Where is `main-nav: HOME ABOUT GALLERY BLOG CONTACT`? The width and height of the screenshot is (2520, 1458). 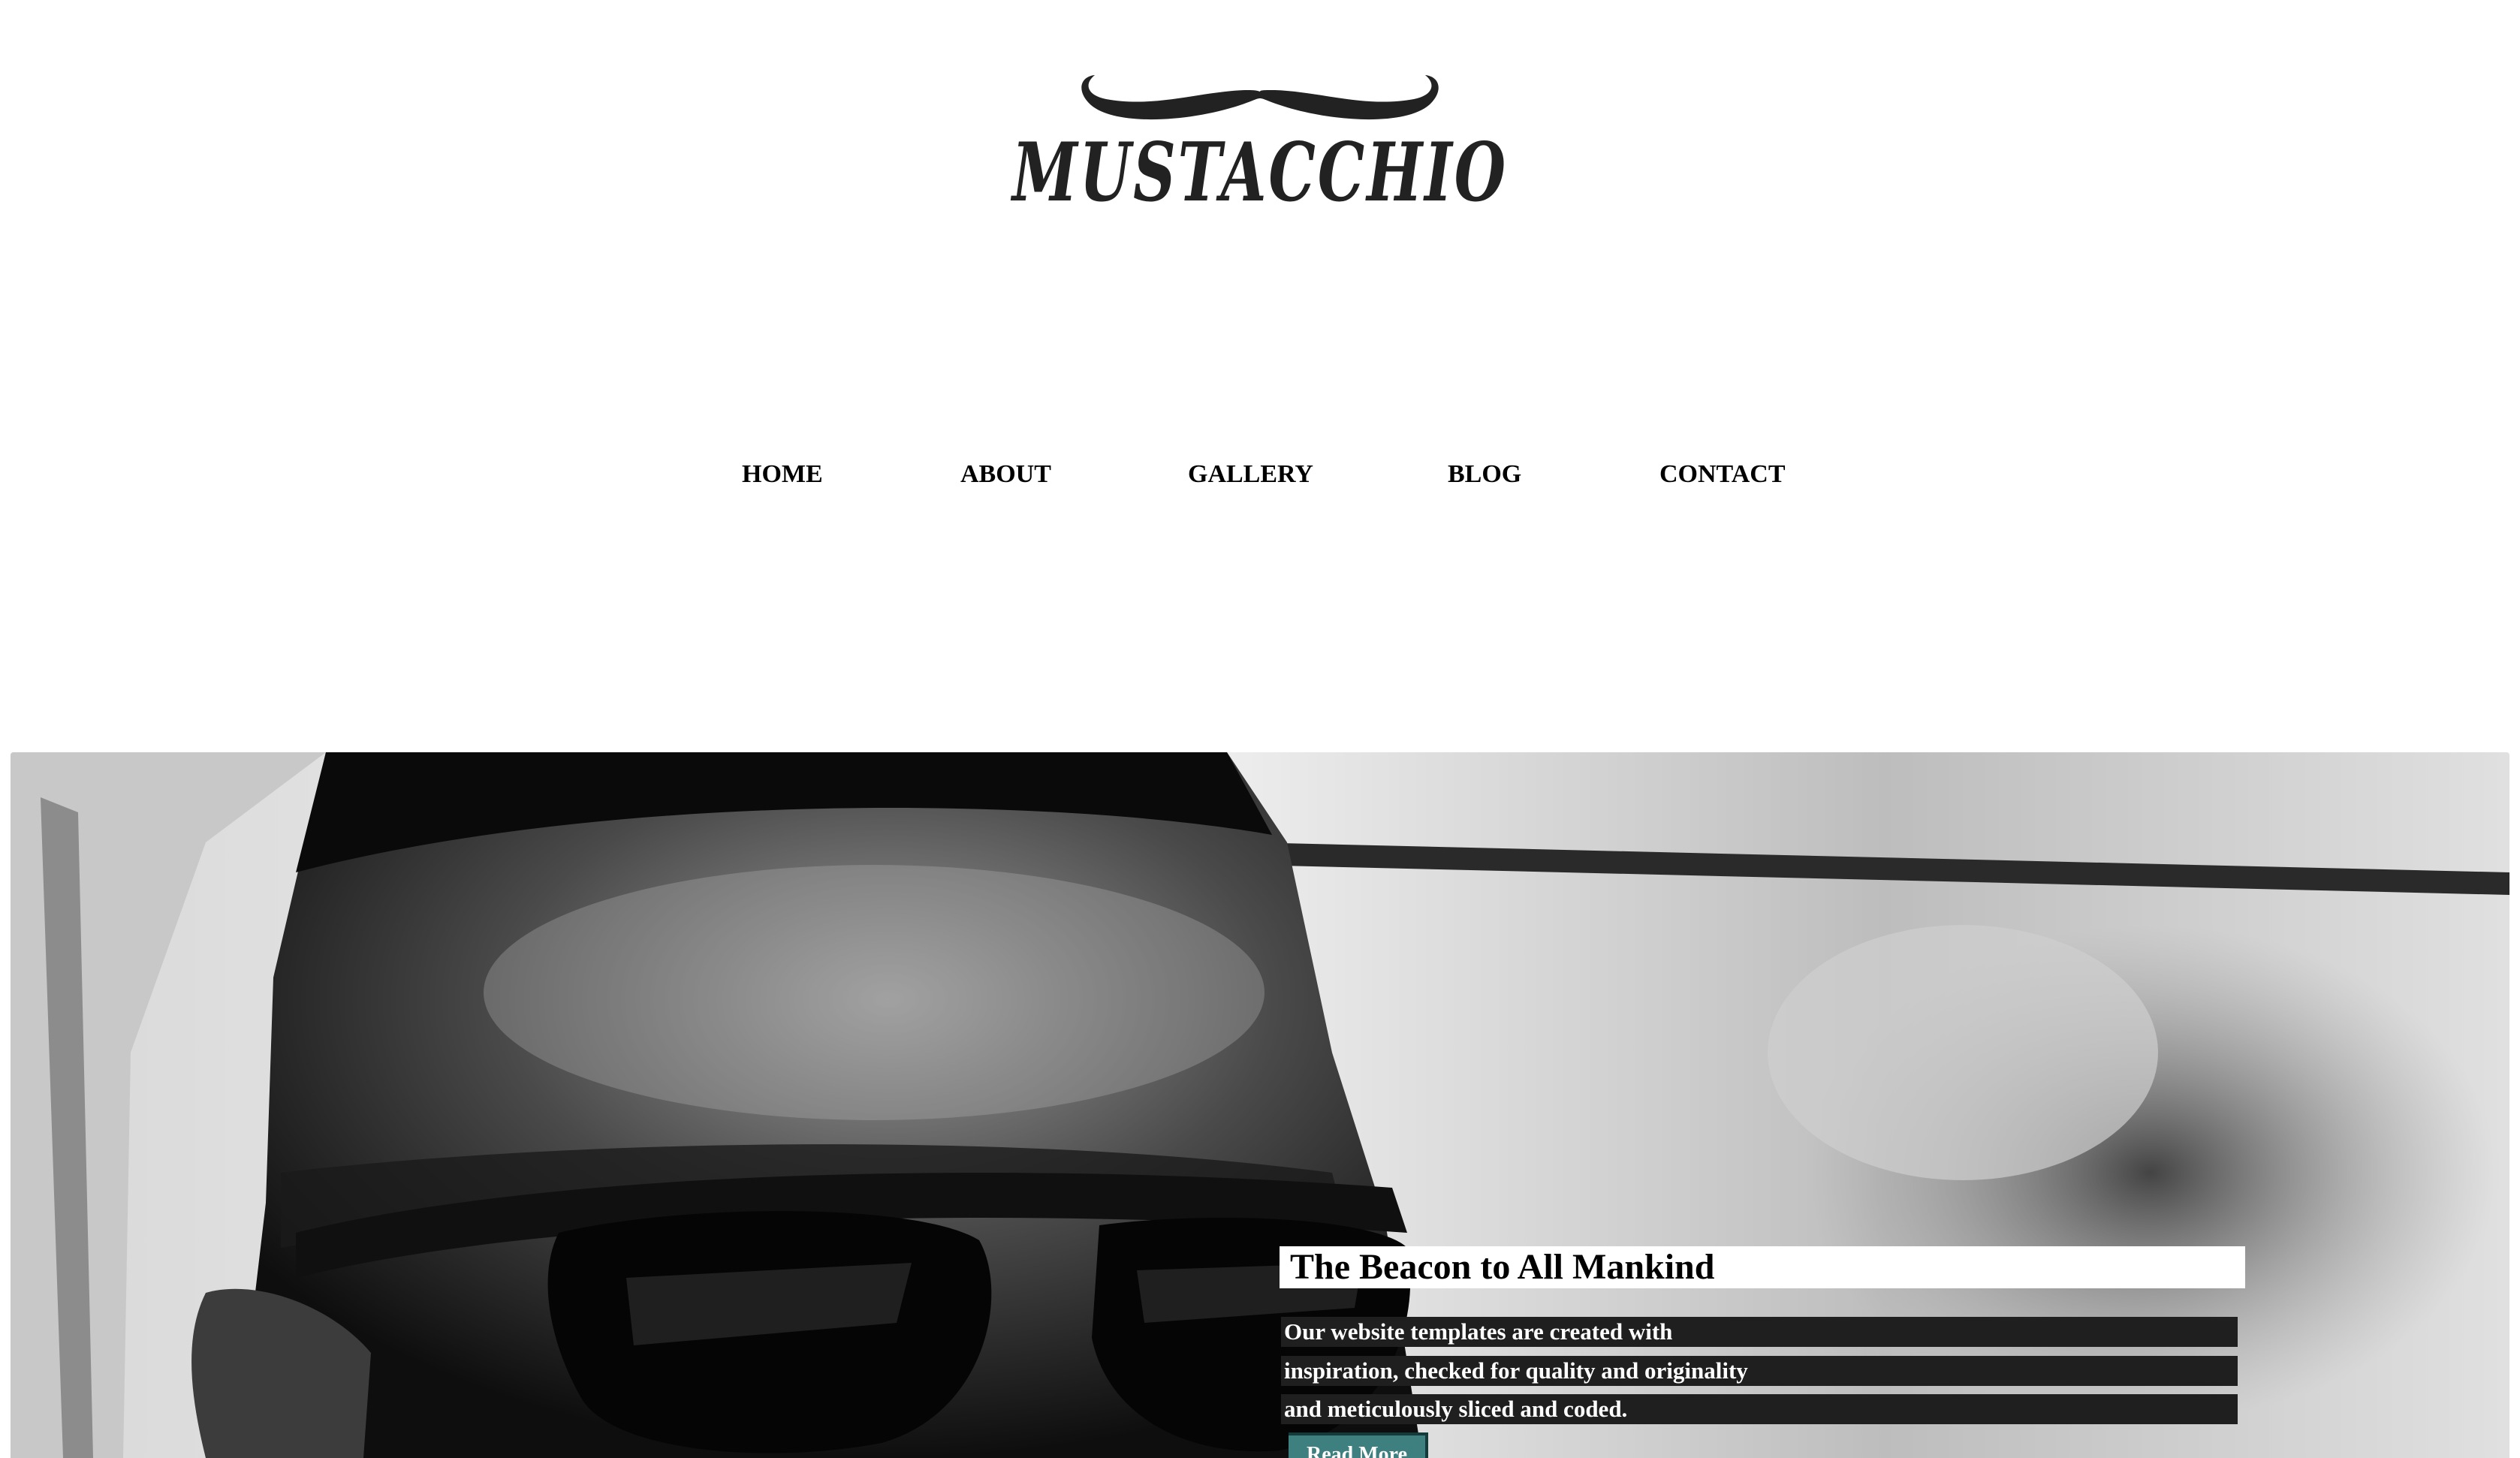 main-nav: HOME ABOUT GALLERY BLOG CONTACT is located at coordinates (1260, 474).